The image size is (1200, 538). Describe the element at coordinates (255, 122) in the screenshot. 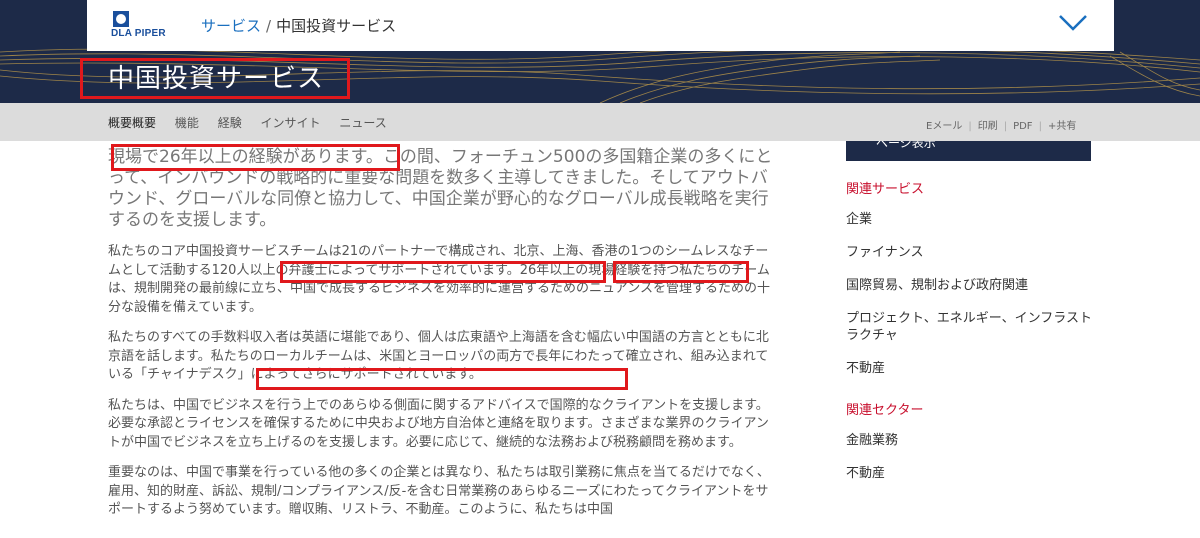

I see `subnav-tabs: 概要概要 機能 経験 インサイト ニュース` at that location.